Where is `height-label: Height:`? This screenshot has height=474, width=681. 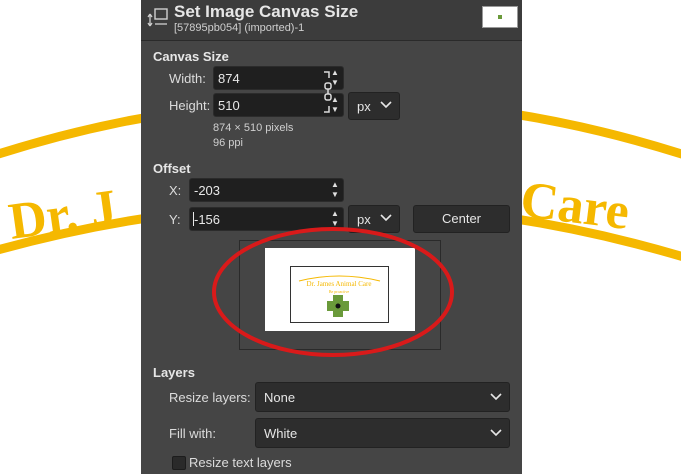 height-label: Height: is located at coordinates (190, 105).